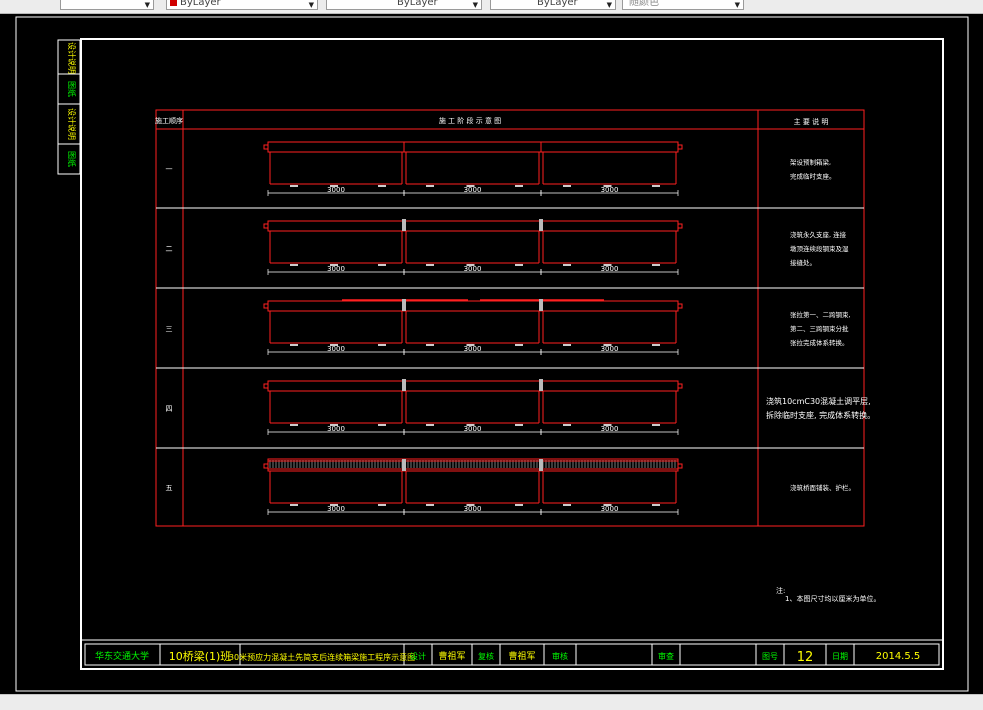  What do you see at coordinates (560, 656) in the screenshot?
I see `check-label: 审核` at bounding box center [560, 656].